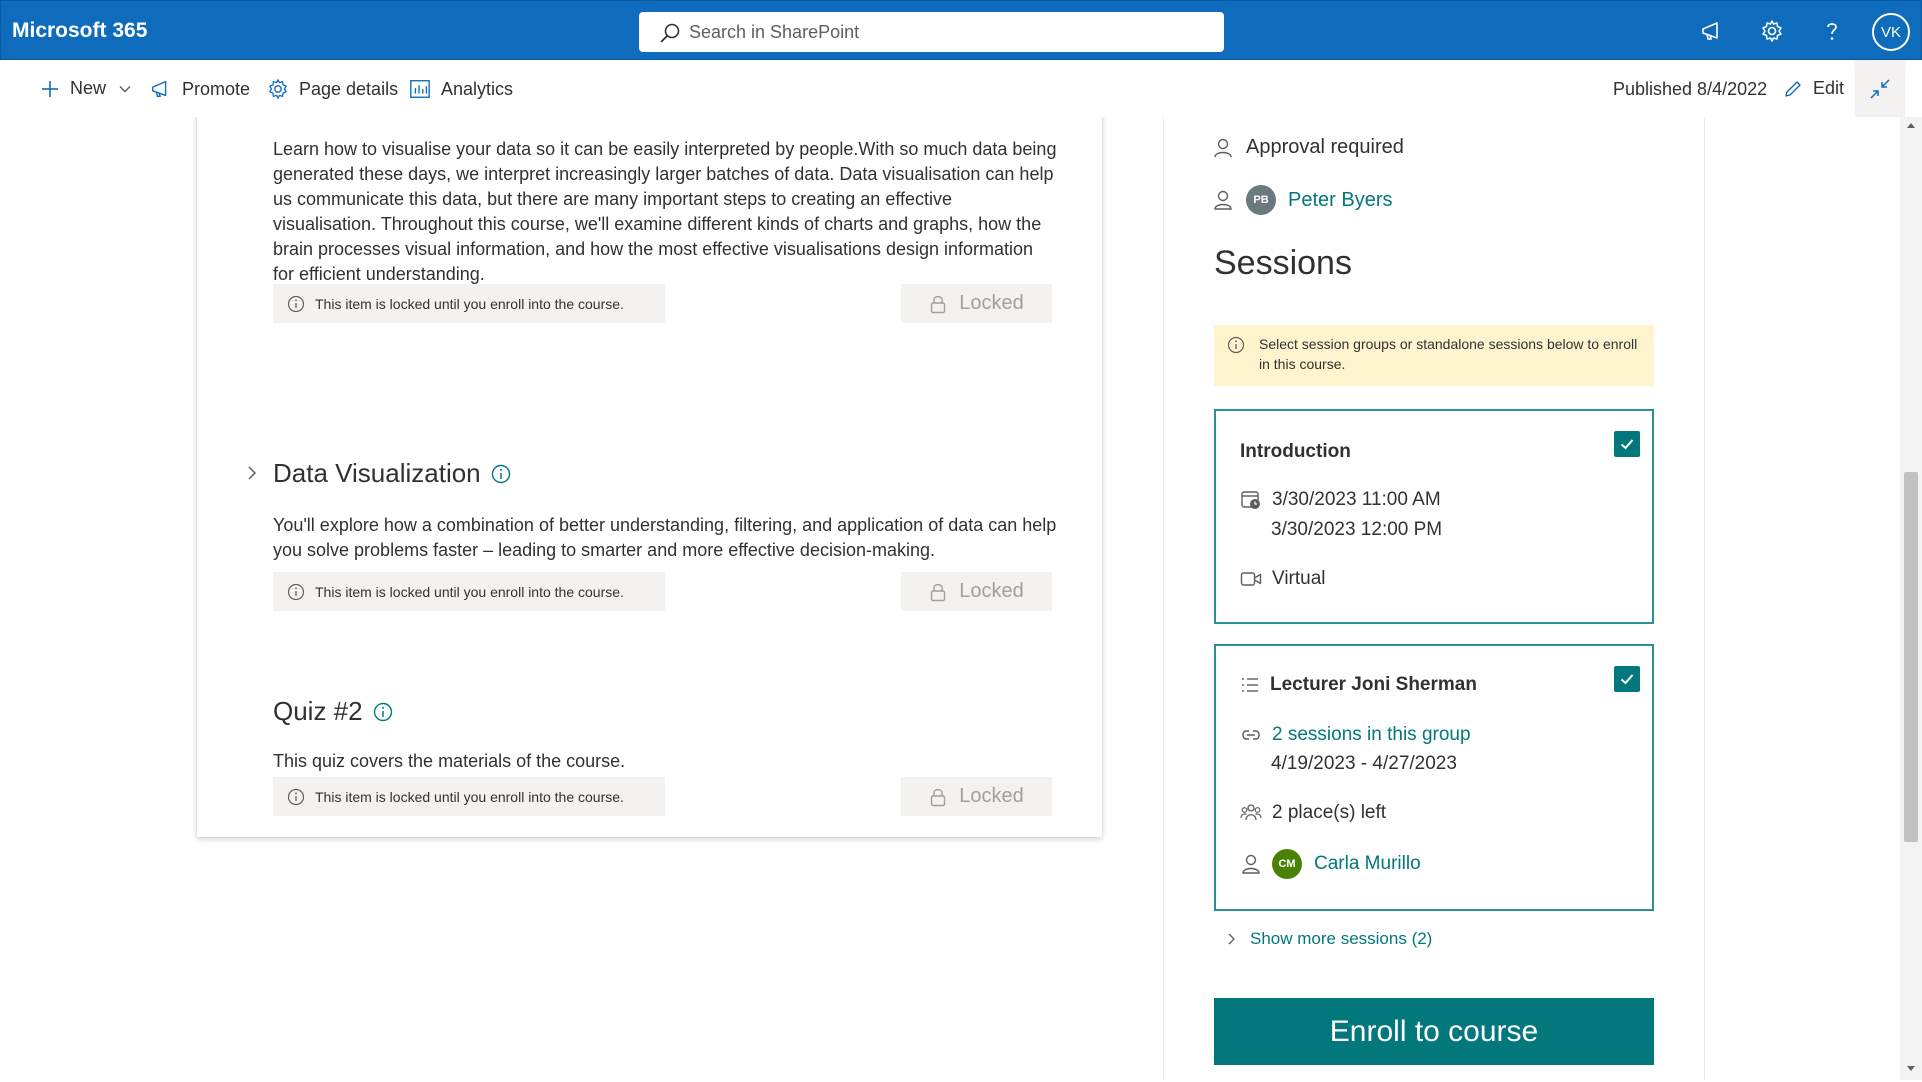 This screenshot has width=1922, height=1082. I want to click on analytics-label: Analytics, so click(477, 88).